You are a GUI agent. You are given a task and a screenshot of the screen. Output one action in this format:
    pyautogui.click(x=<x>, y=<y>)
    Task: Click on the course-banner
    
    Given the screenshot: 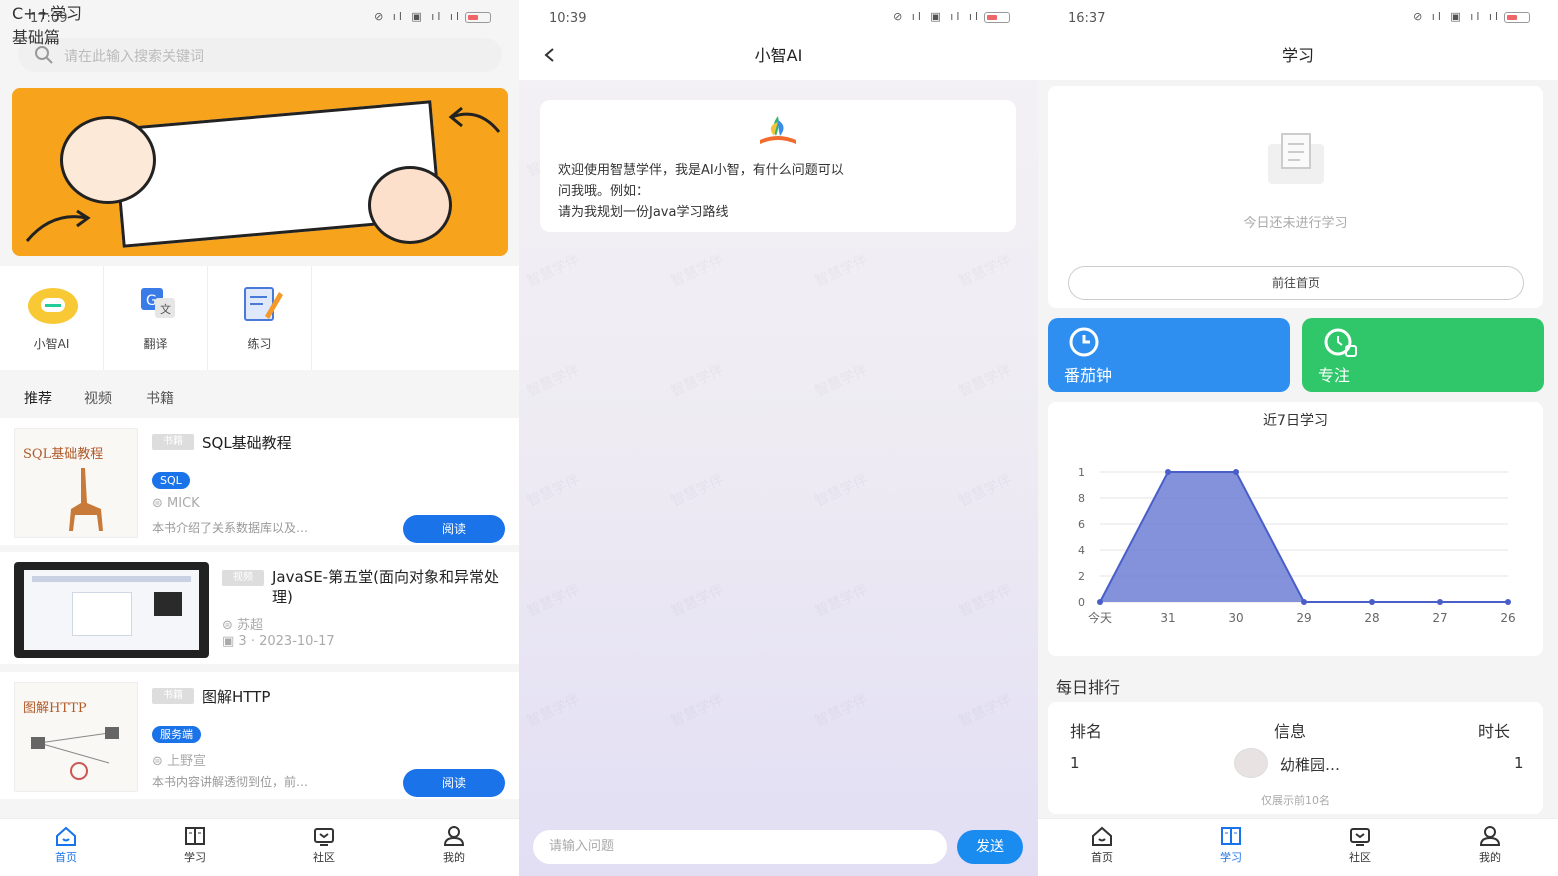 What is the action you would take?
    pyautogui.click(x=260, y=172)
    